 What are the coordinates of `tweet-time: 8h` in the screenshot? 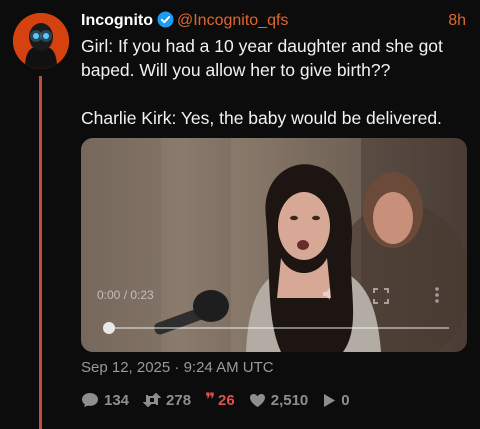 It's located at (457, 21).